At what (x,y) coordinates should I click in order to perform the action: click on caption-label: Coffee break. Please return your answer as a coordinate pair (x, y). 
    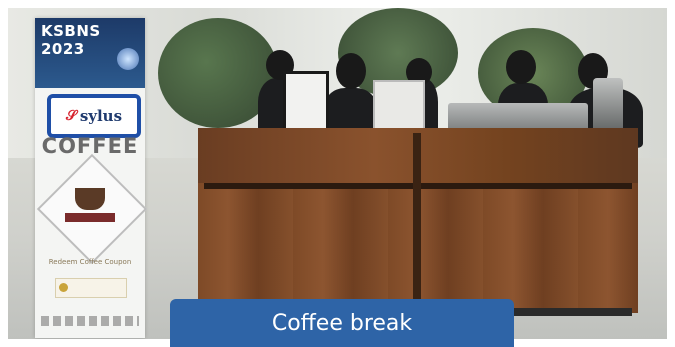
    Looking at the image, I should click on (342, 323).